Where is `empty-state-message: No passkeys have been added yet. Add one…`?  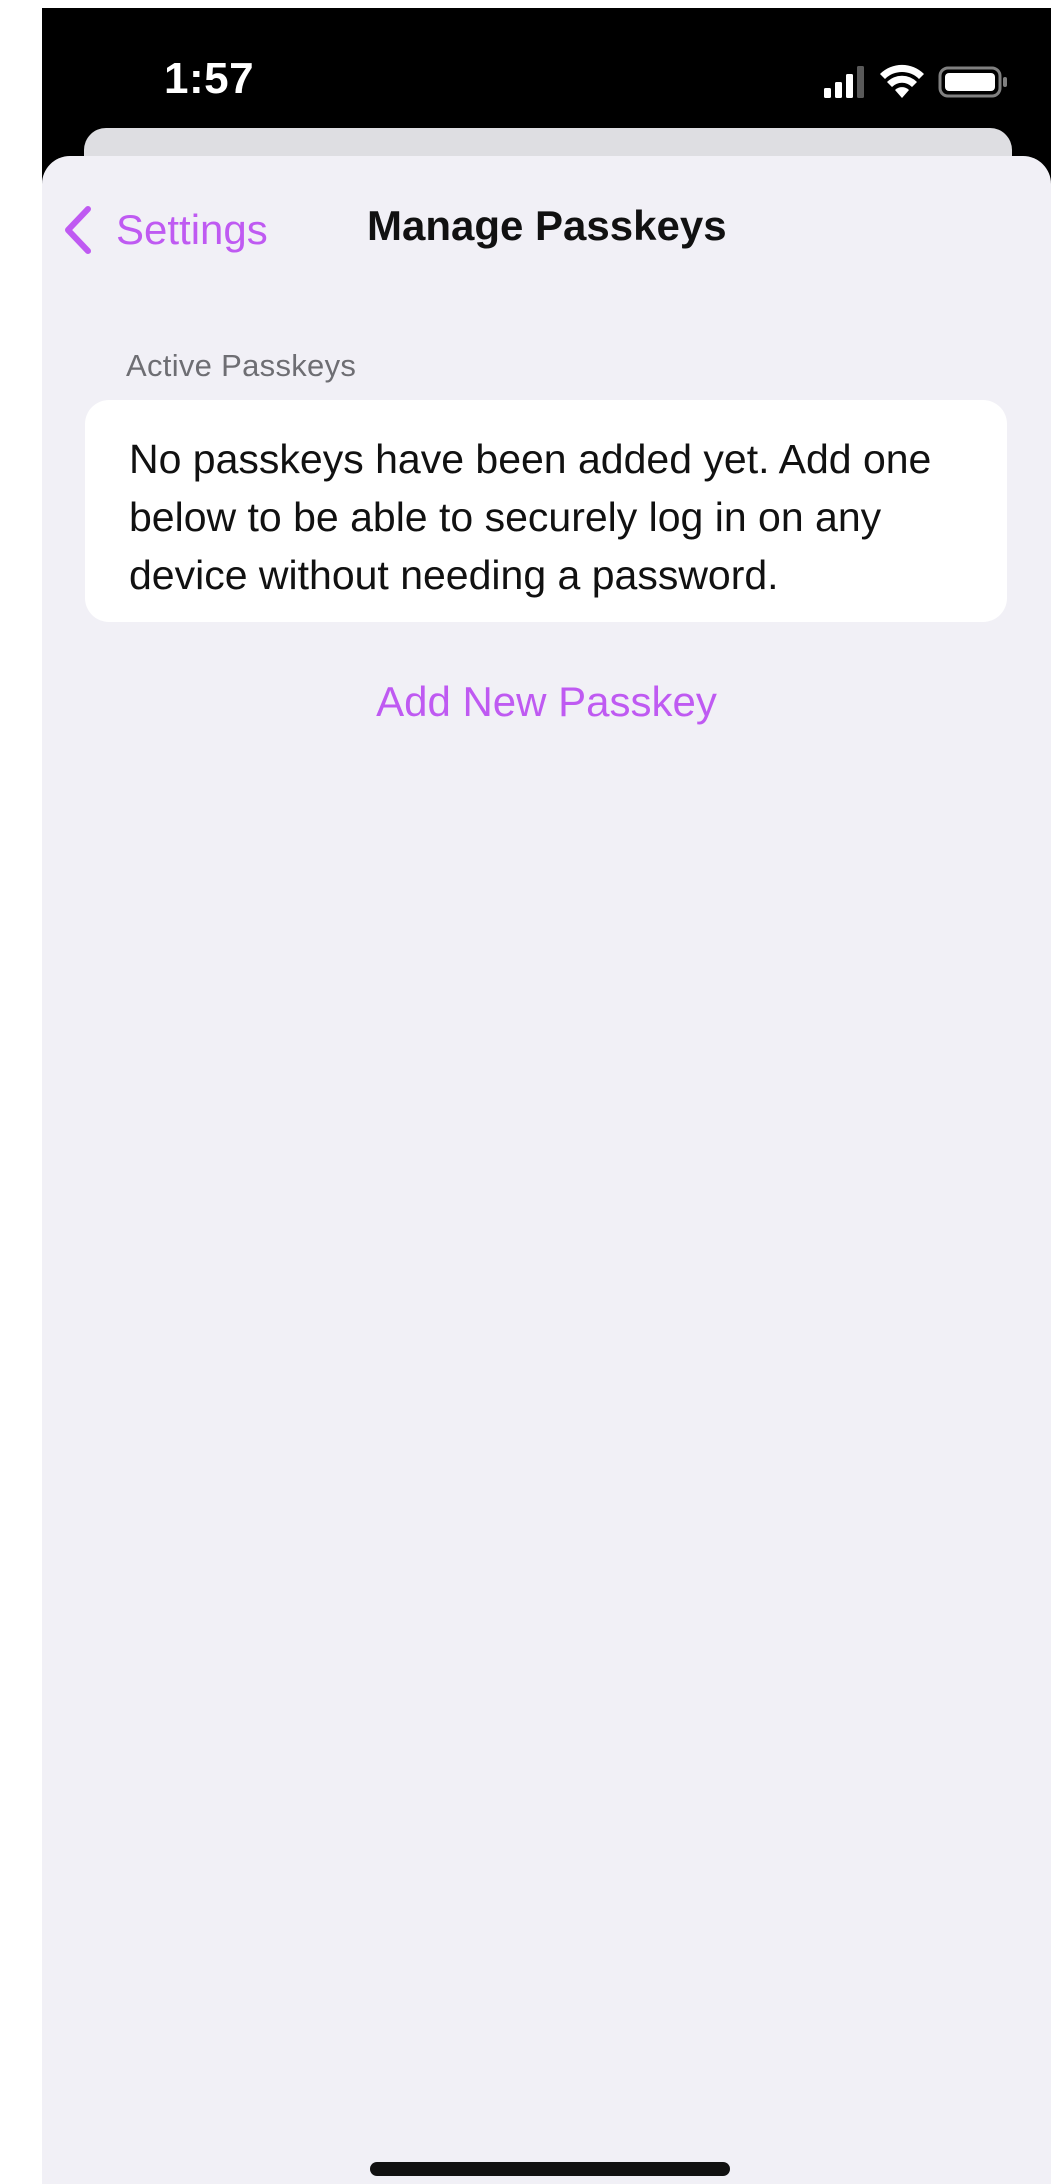 empty-state-message: No passkeys have been added yet. Add one… is located at coordinates (530, 517).